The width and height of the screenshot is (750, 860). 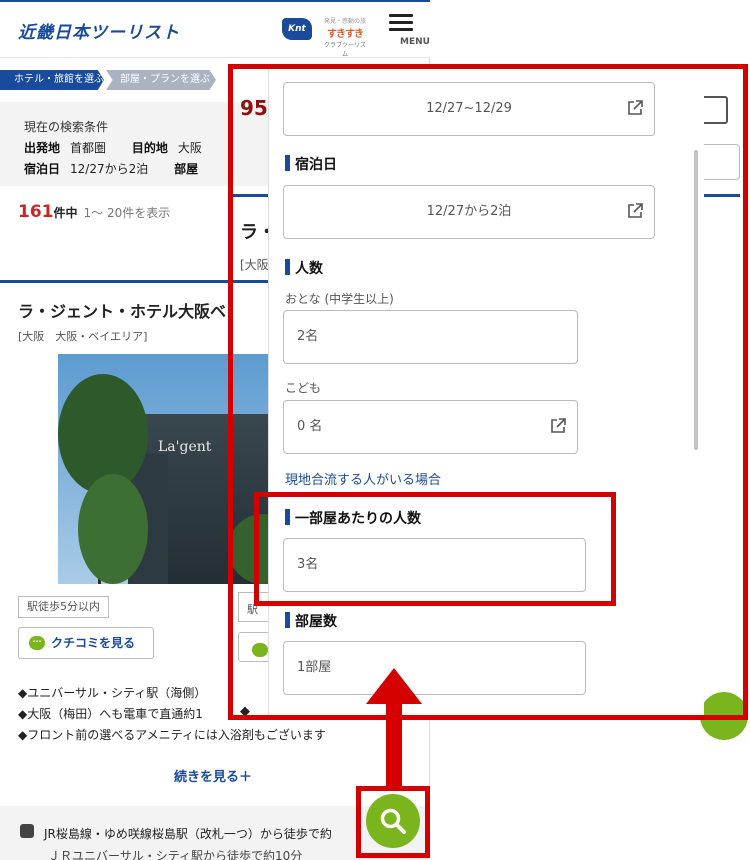 I want to click on review-button-label: クチコミを見る, so click(x=93, y=643).